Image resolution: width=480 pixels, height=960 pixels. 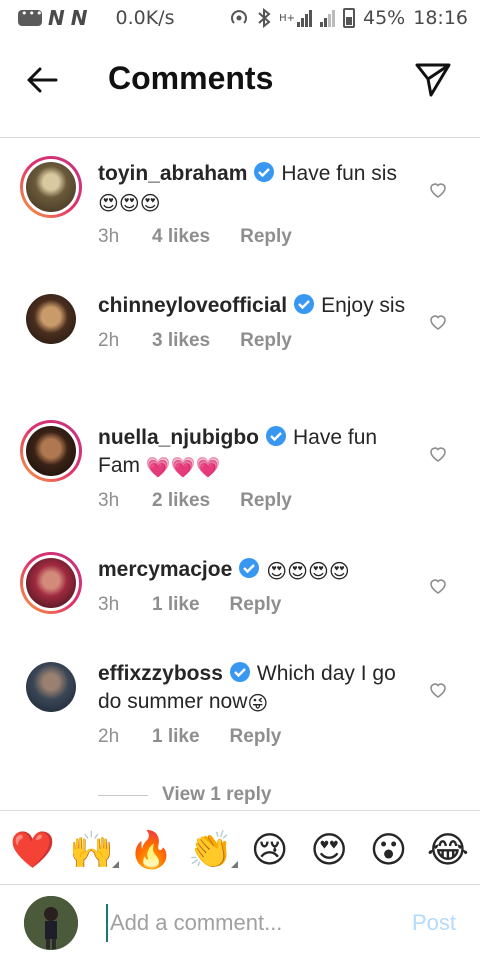 What do you see at coordinates (304, 18) in the screenshot?
I see `signal-icon` at bounding box center [304, 18].